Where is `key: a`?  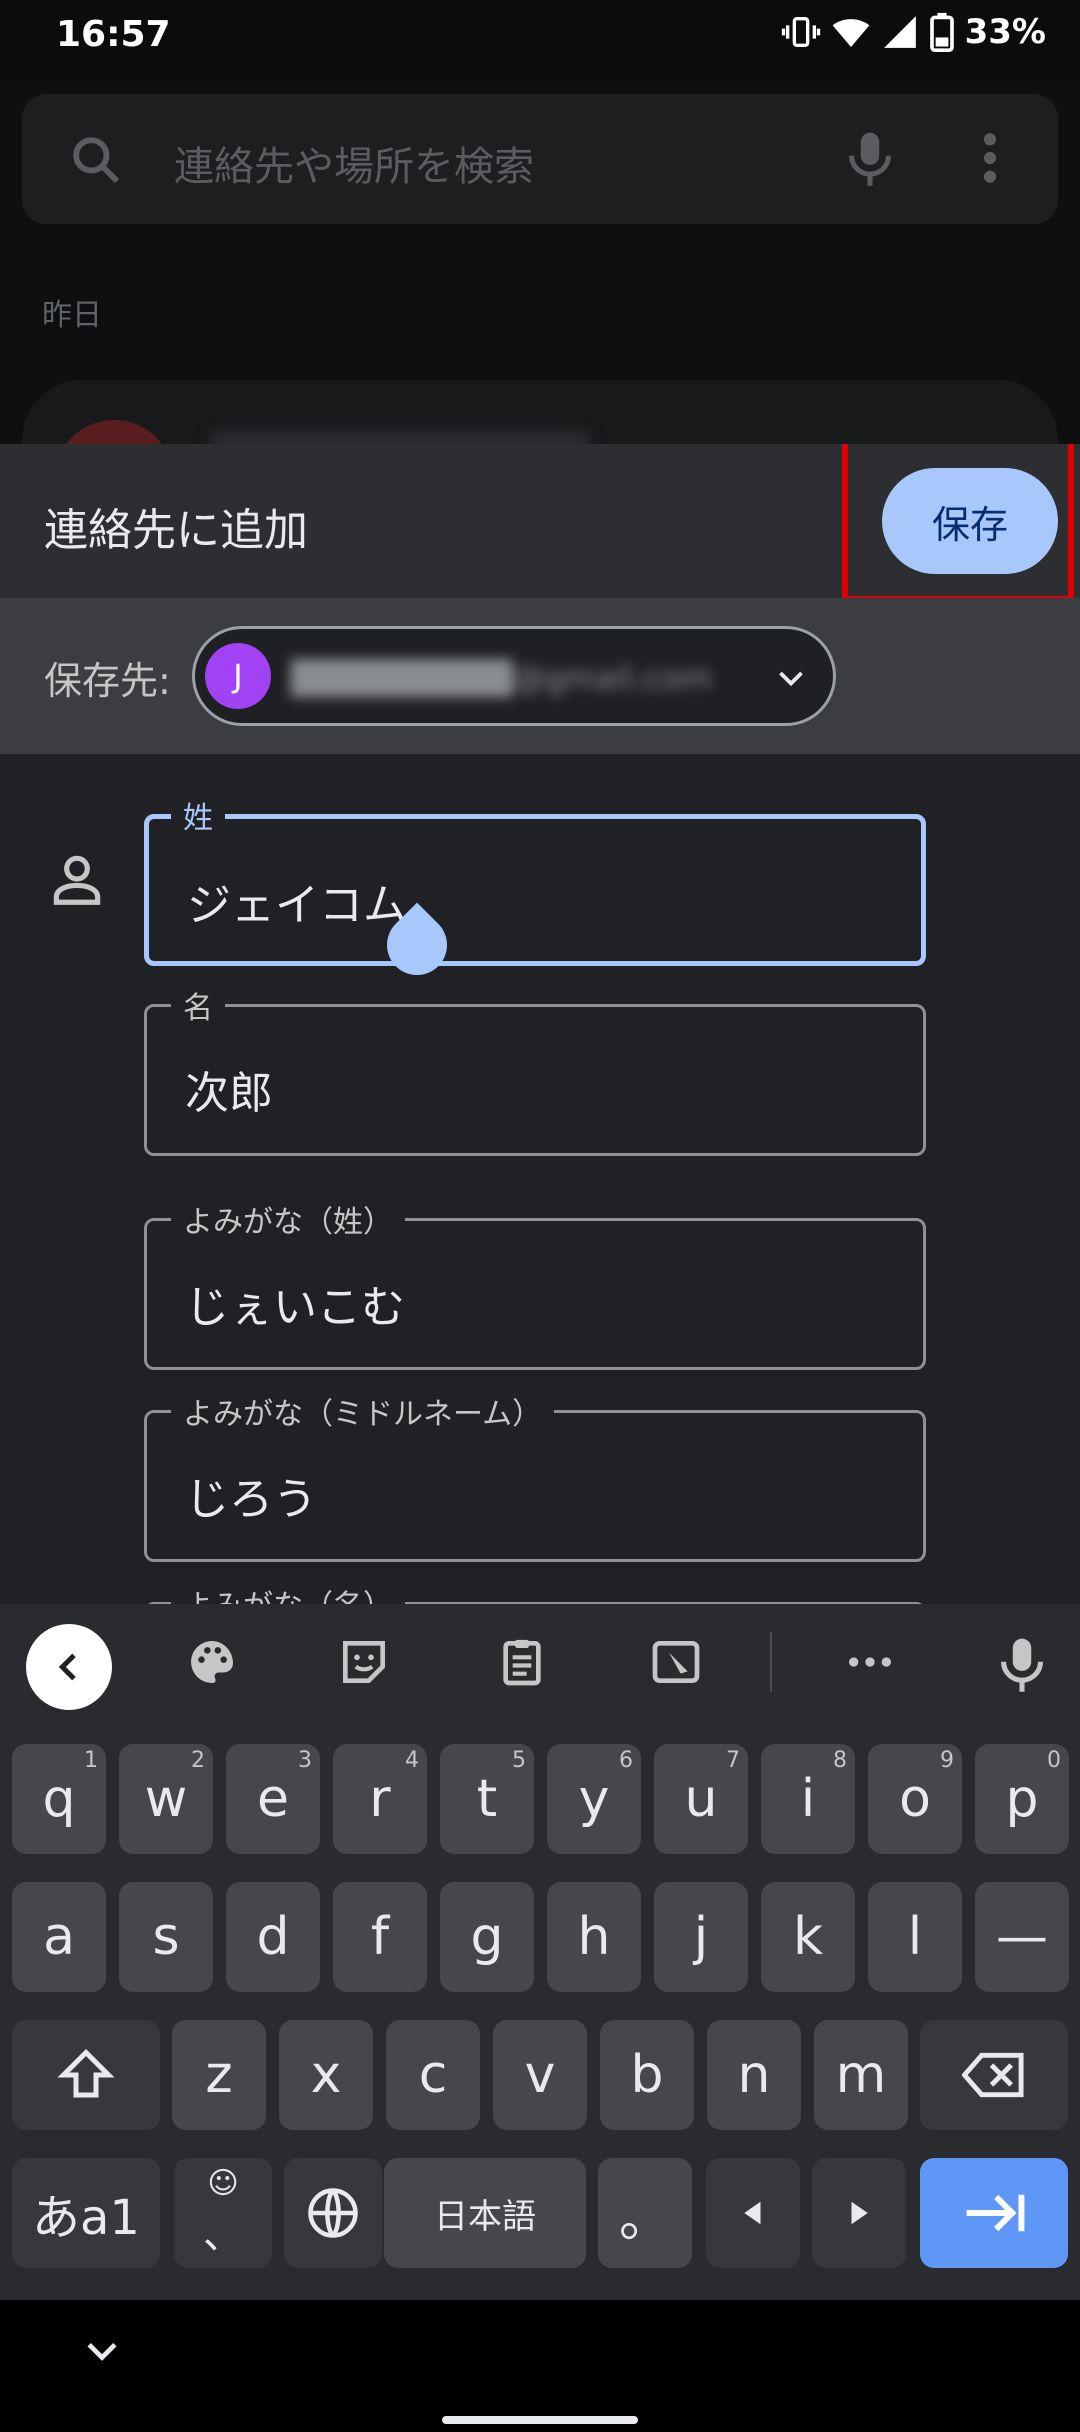
key: a is located at coordinates (59, 1937).